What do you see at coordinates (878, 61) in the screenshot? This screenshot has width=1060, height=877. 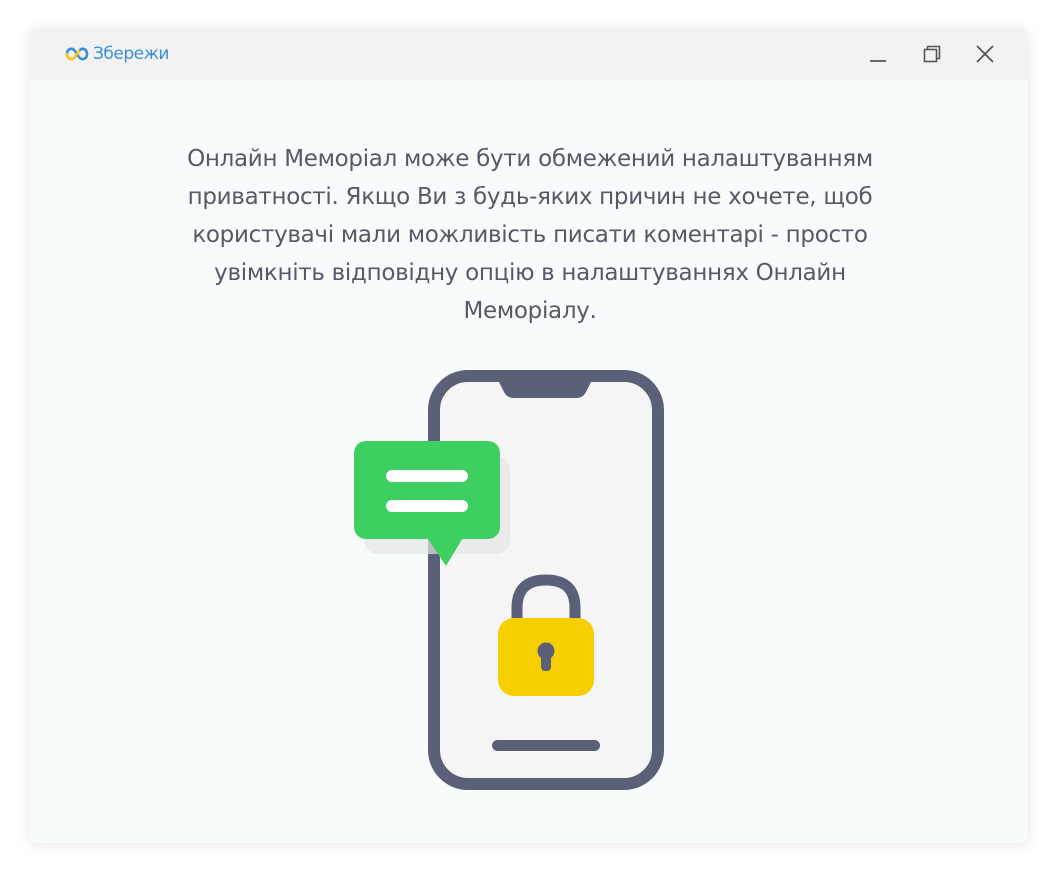 I see `minimize-icon` at bounding box center [878, 61].